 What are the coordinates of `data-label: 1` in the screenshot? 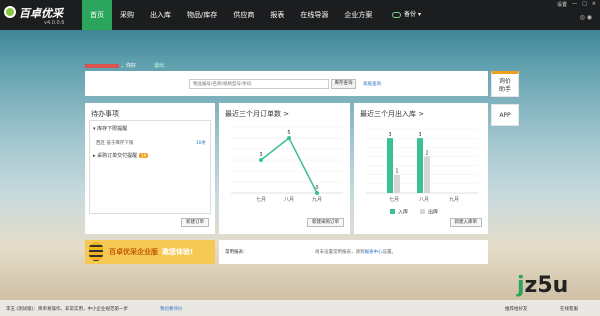 It's located at (396, 172).